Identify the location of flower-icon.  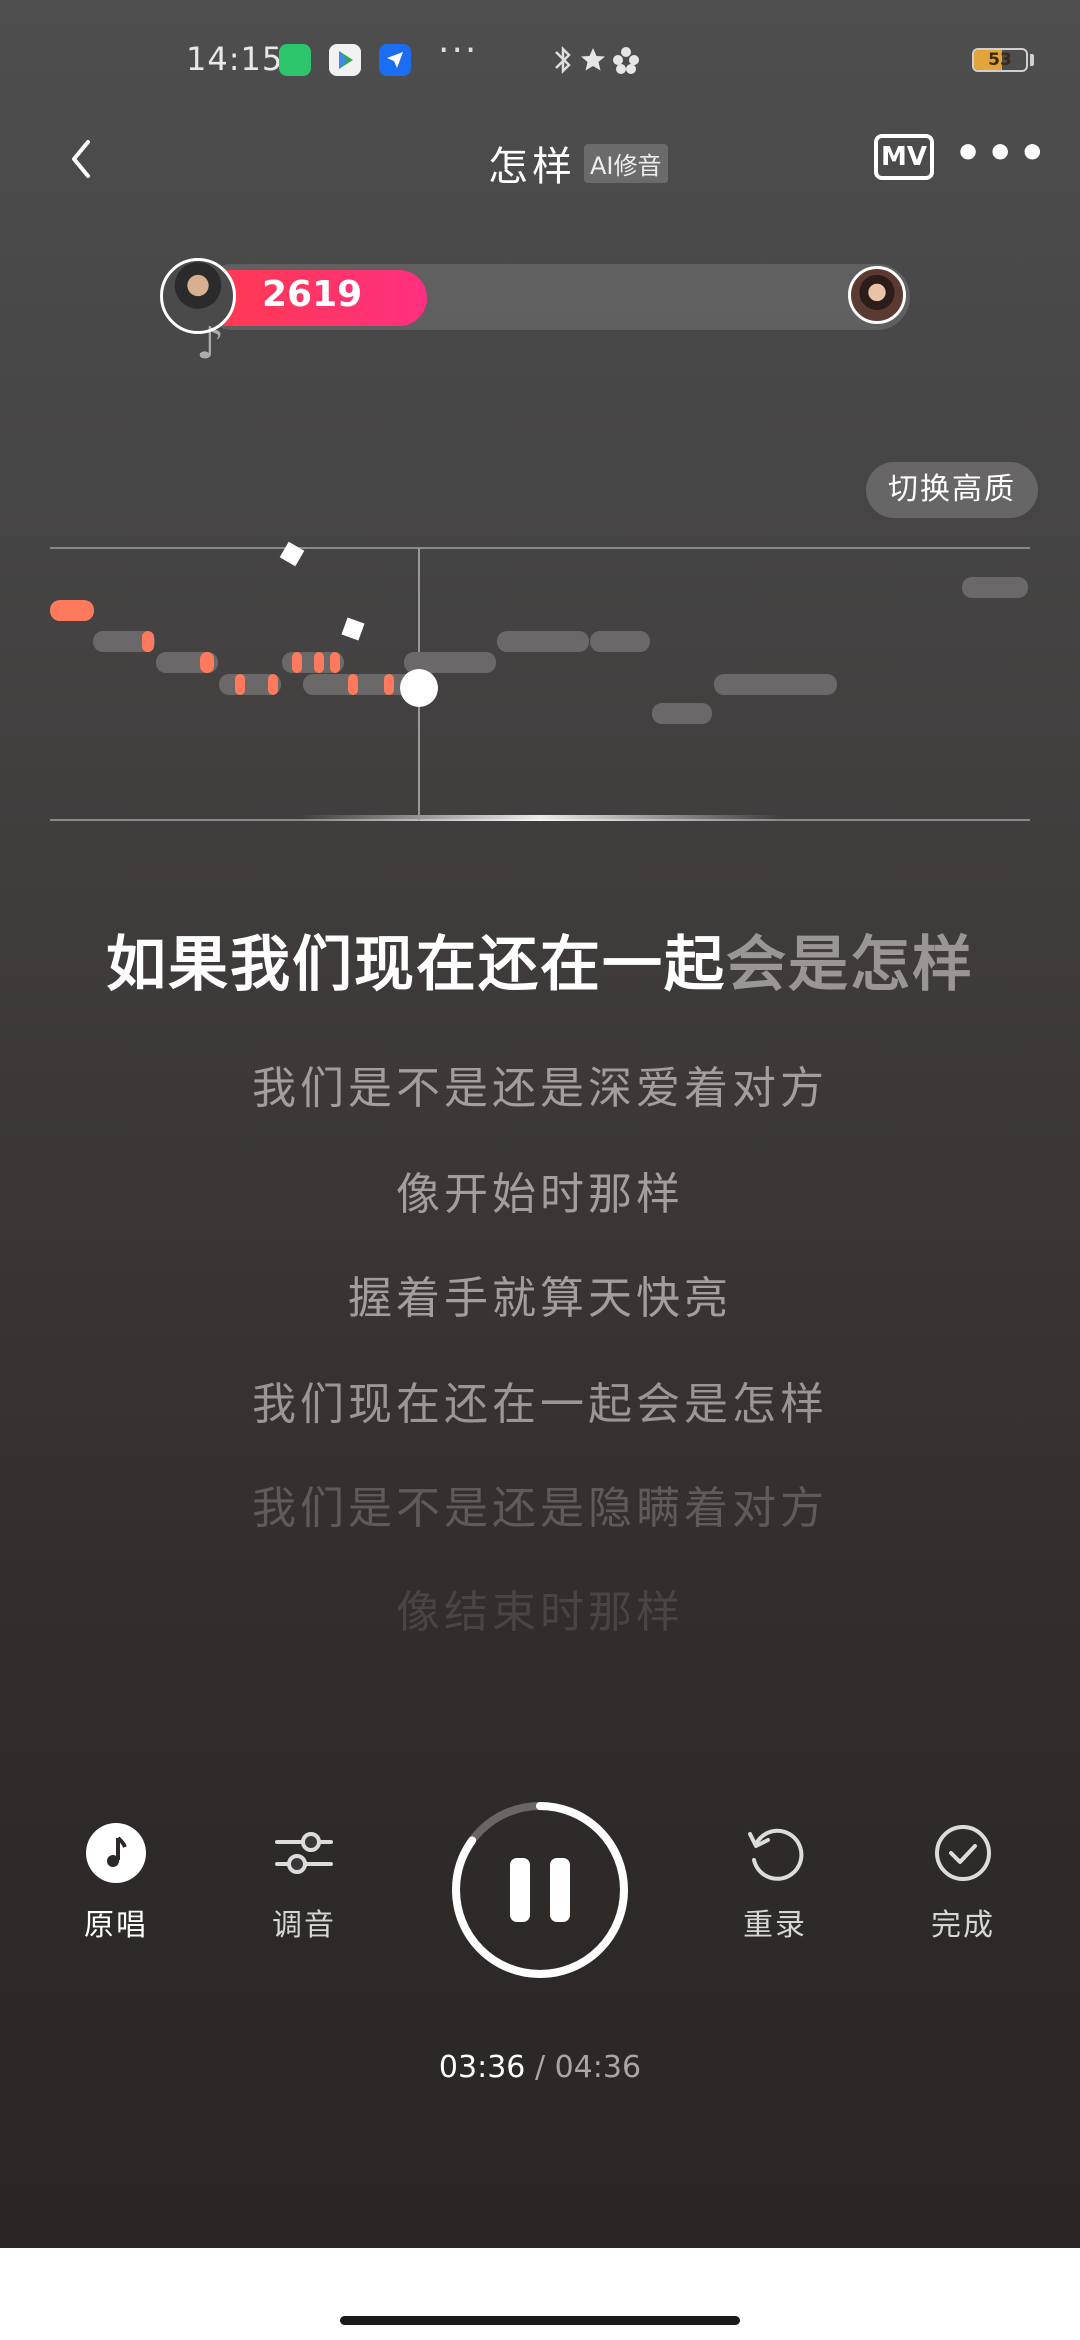
(626, 60).